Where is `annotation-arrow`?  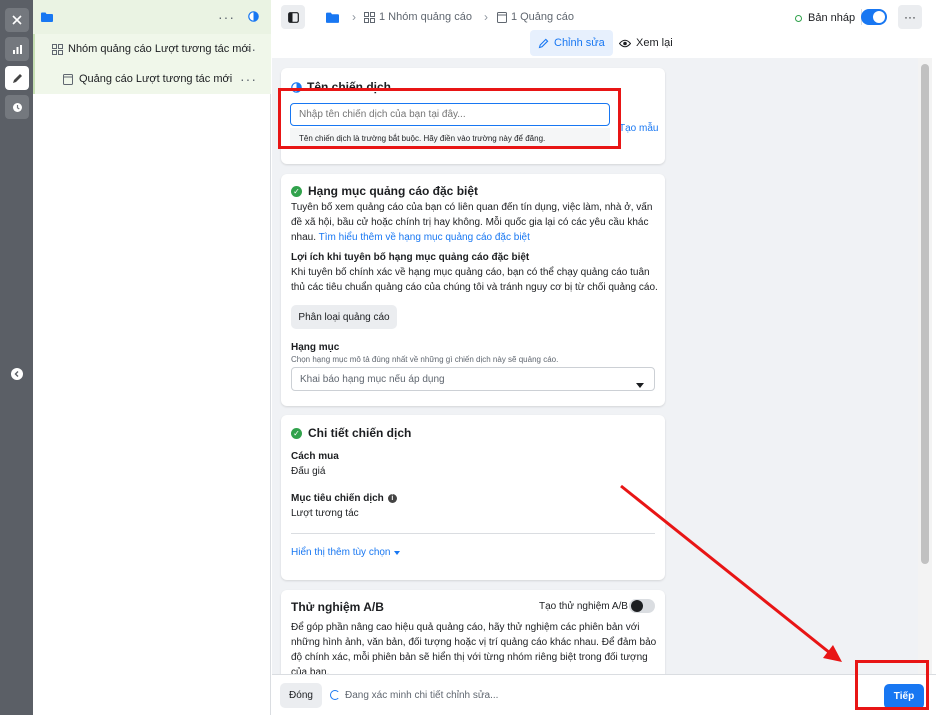 annotation-arrow is located at coordinates (731, 573).